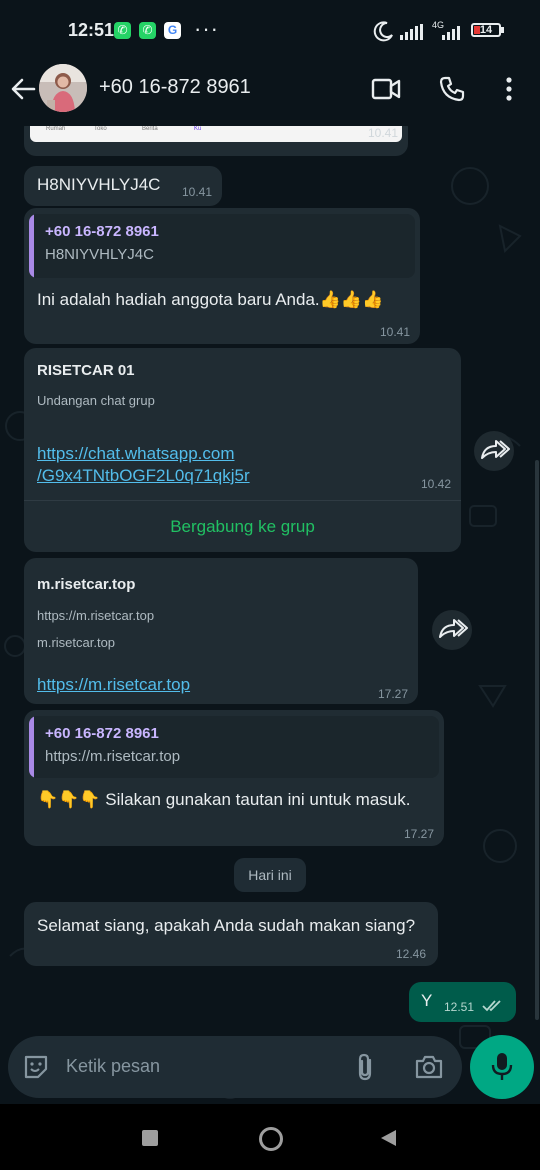 The width and height of the screenshot is (540, 1170). Describe the element at coordinates (36, 1067) in the screenshot. I see `sticker-icon` at that location.